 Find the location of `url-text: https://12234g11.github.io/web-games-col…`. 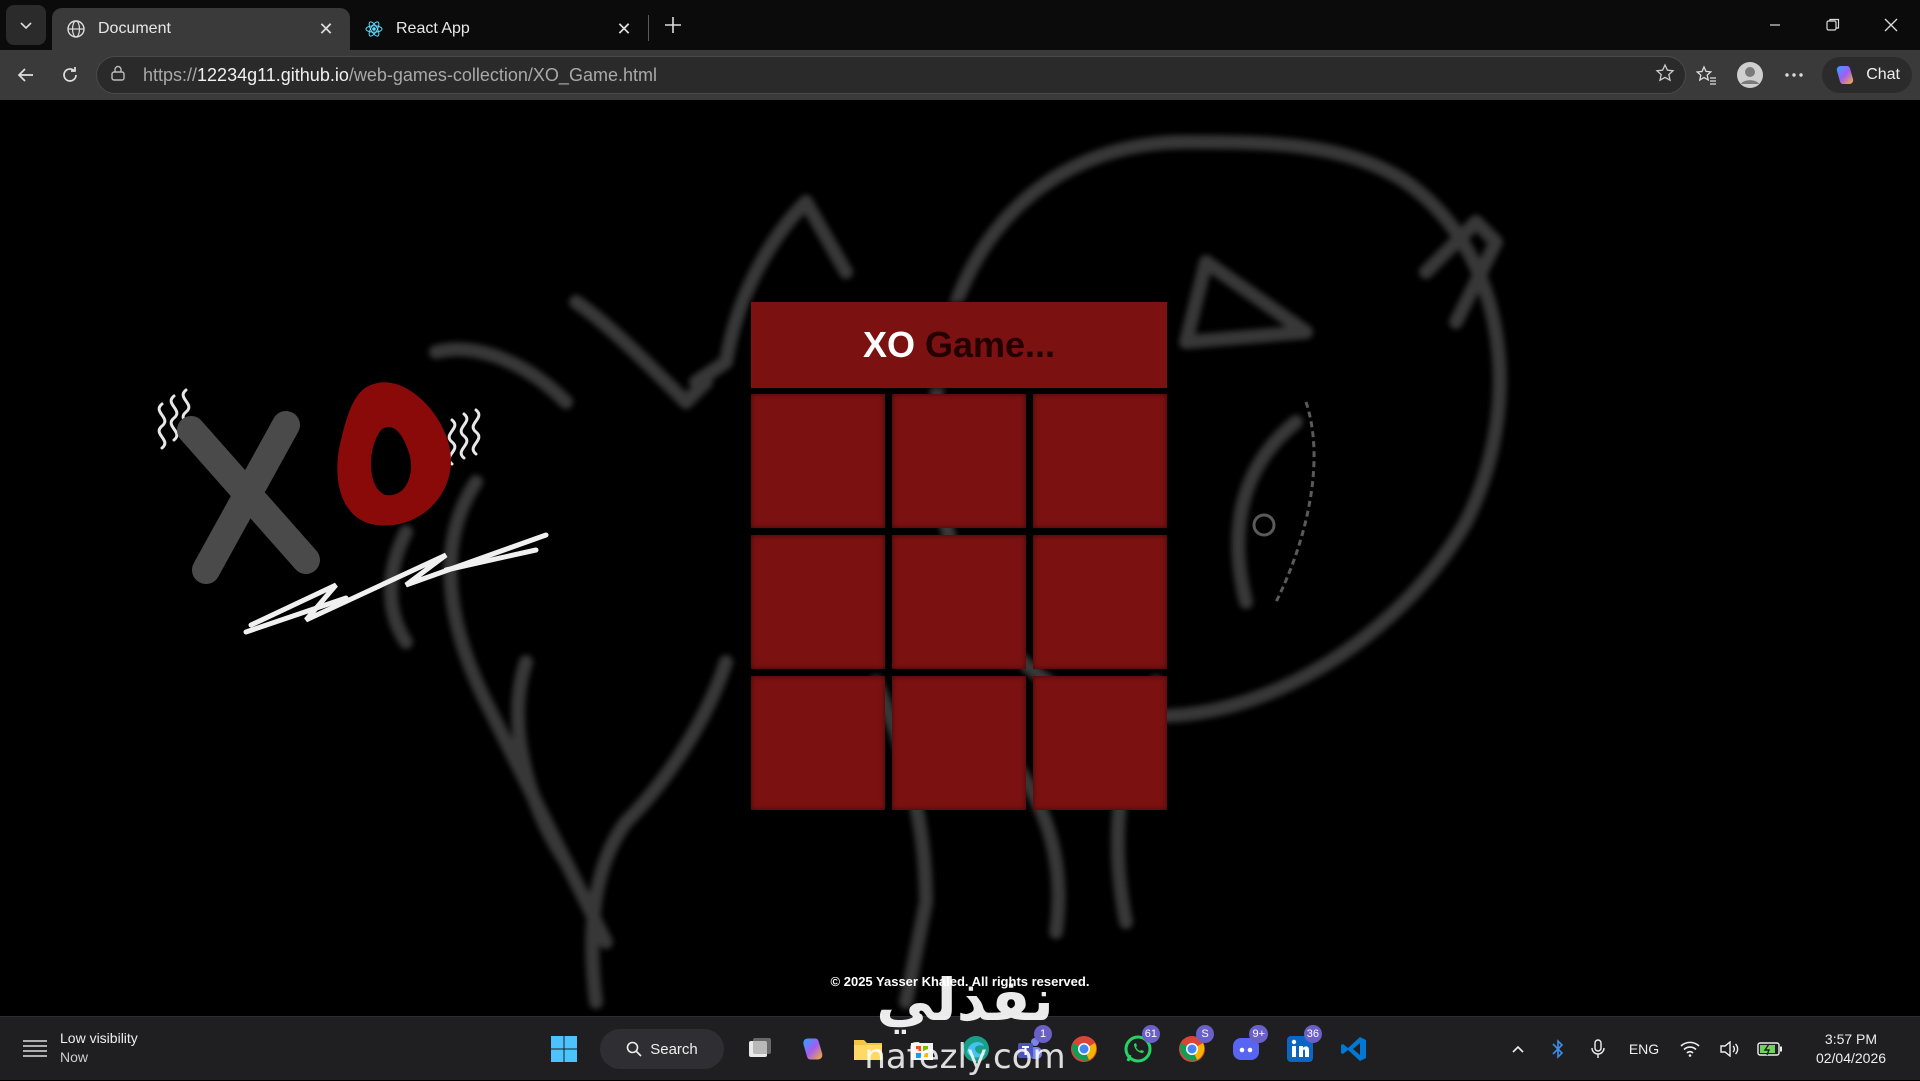

url-text: https://12234g11.github.io/web-games-col… is located at coordinates (899, 75).